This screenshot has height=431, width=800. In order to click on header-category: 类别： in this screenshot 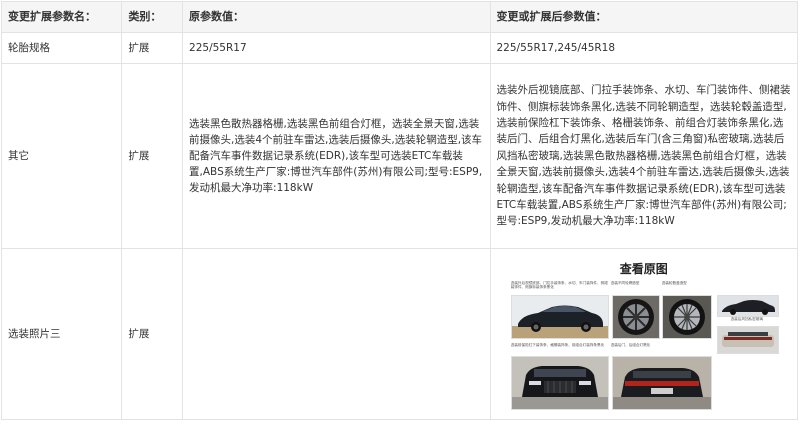, I will do `click(152, 17)`.